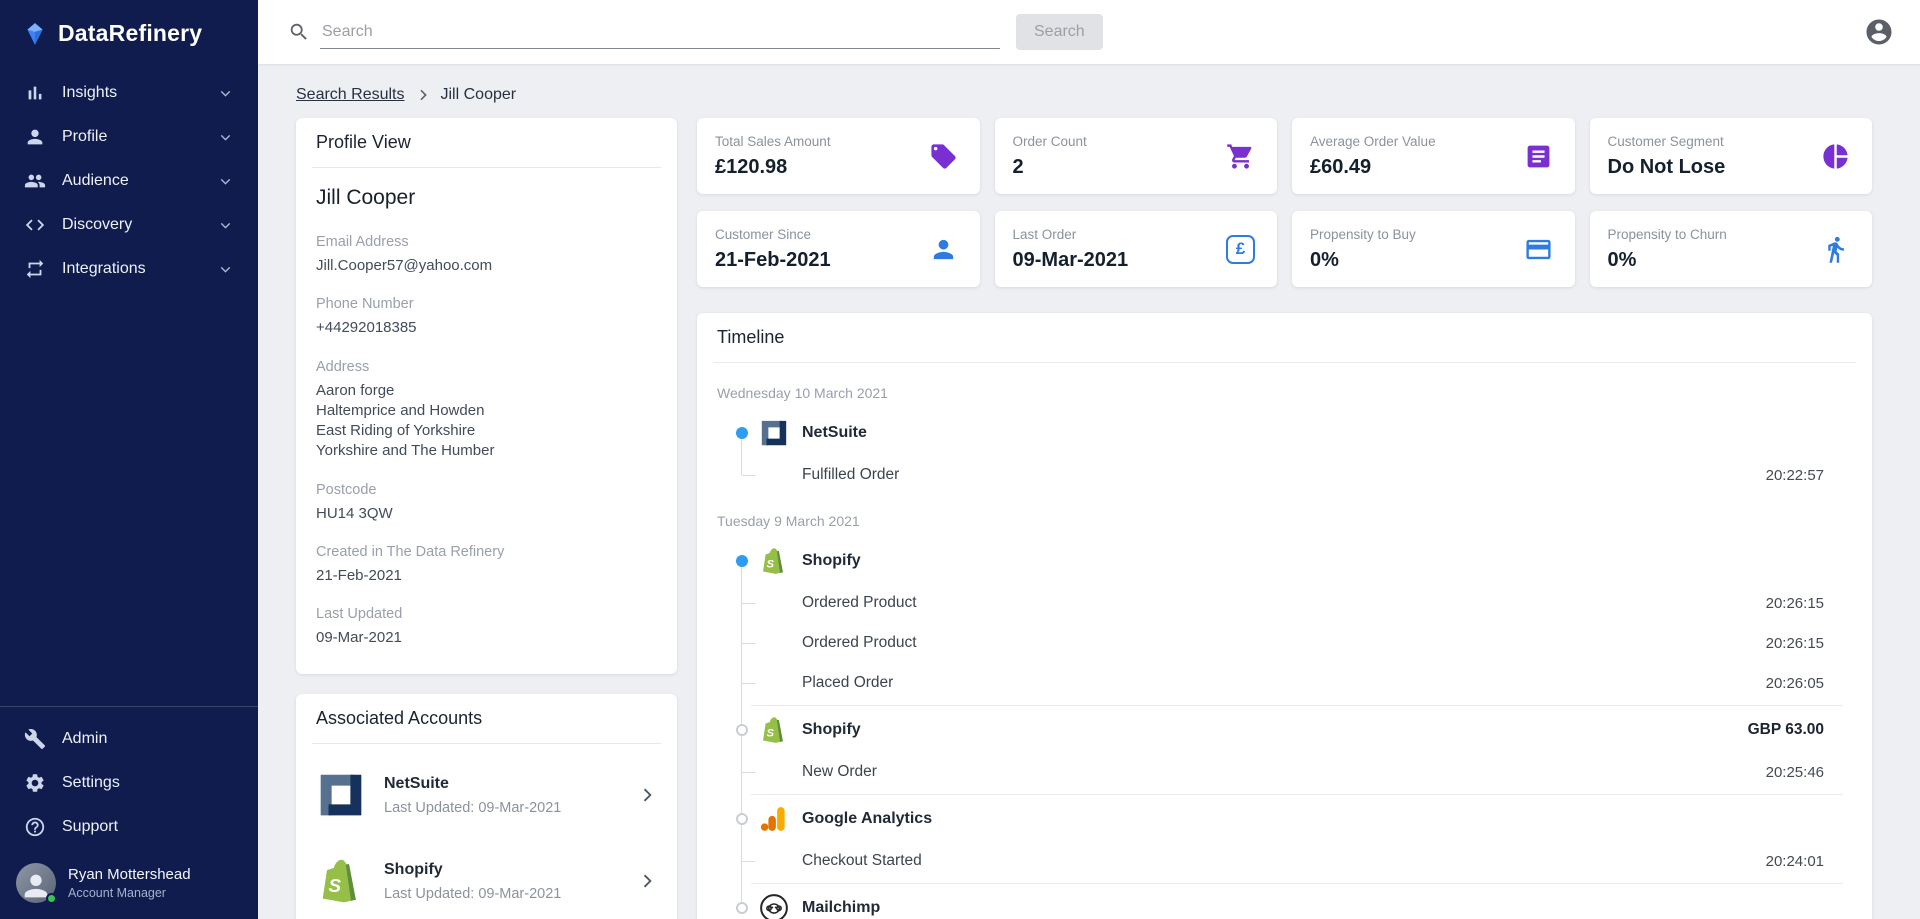 This screenshot has height=919, width=1920. Describe the element at coordinates (1373, 141) in the screenshot. I see `stat-label: Average Order Value` at that location.